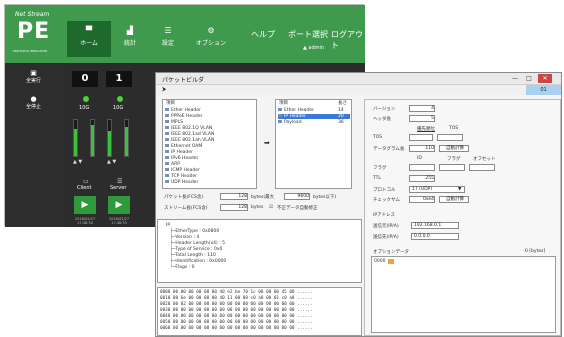  I want to click on list-item: IEEE 802.1ah VLAN, so click(189, 140).